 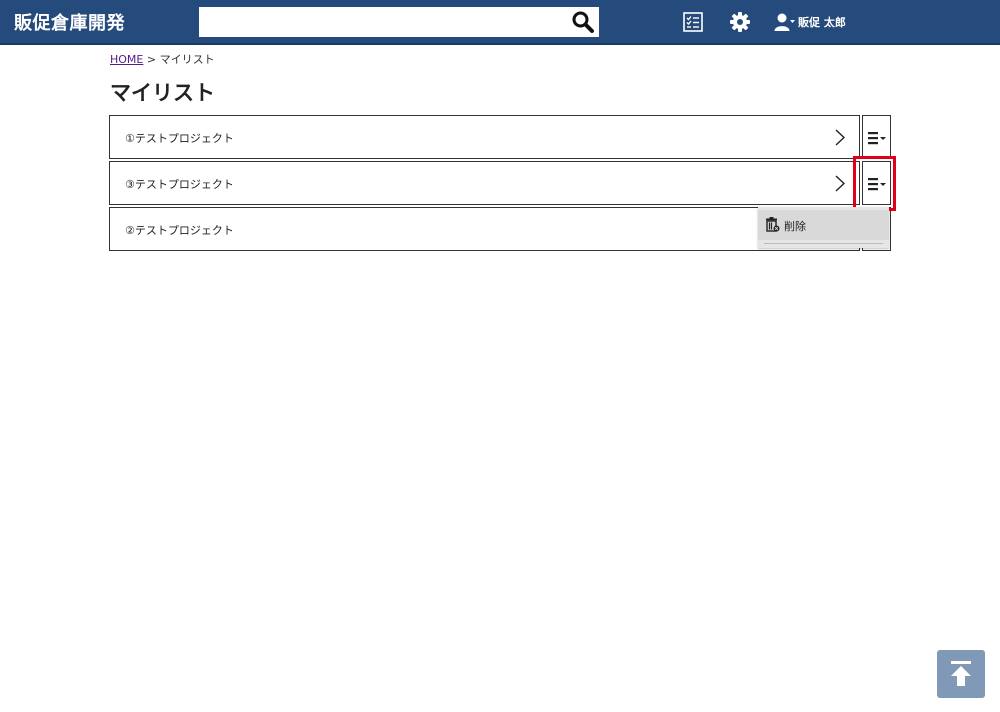 I want to click on project-name: ①テストプロジェクト, so click(x=179, y=138).